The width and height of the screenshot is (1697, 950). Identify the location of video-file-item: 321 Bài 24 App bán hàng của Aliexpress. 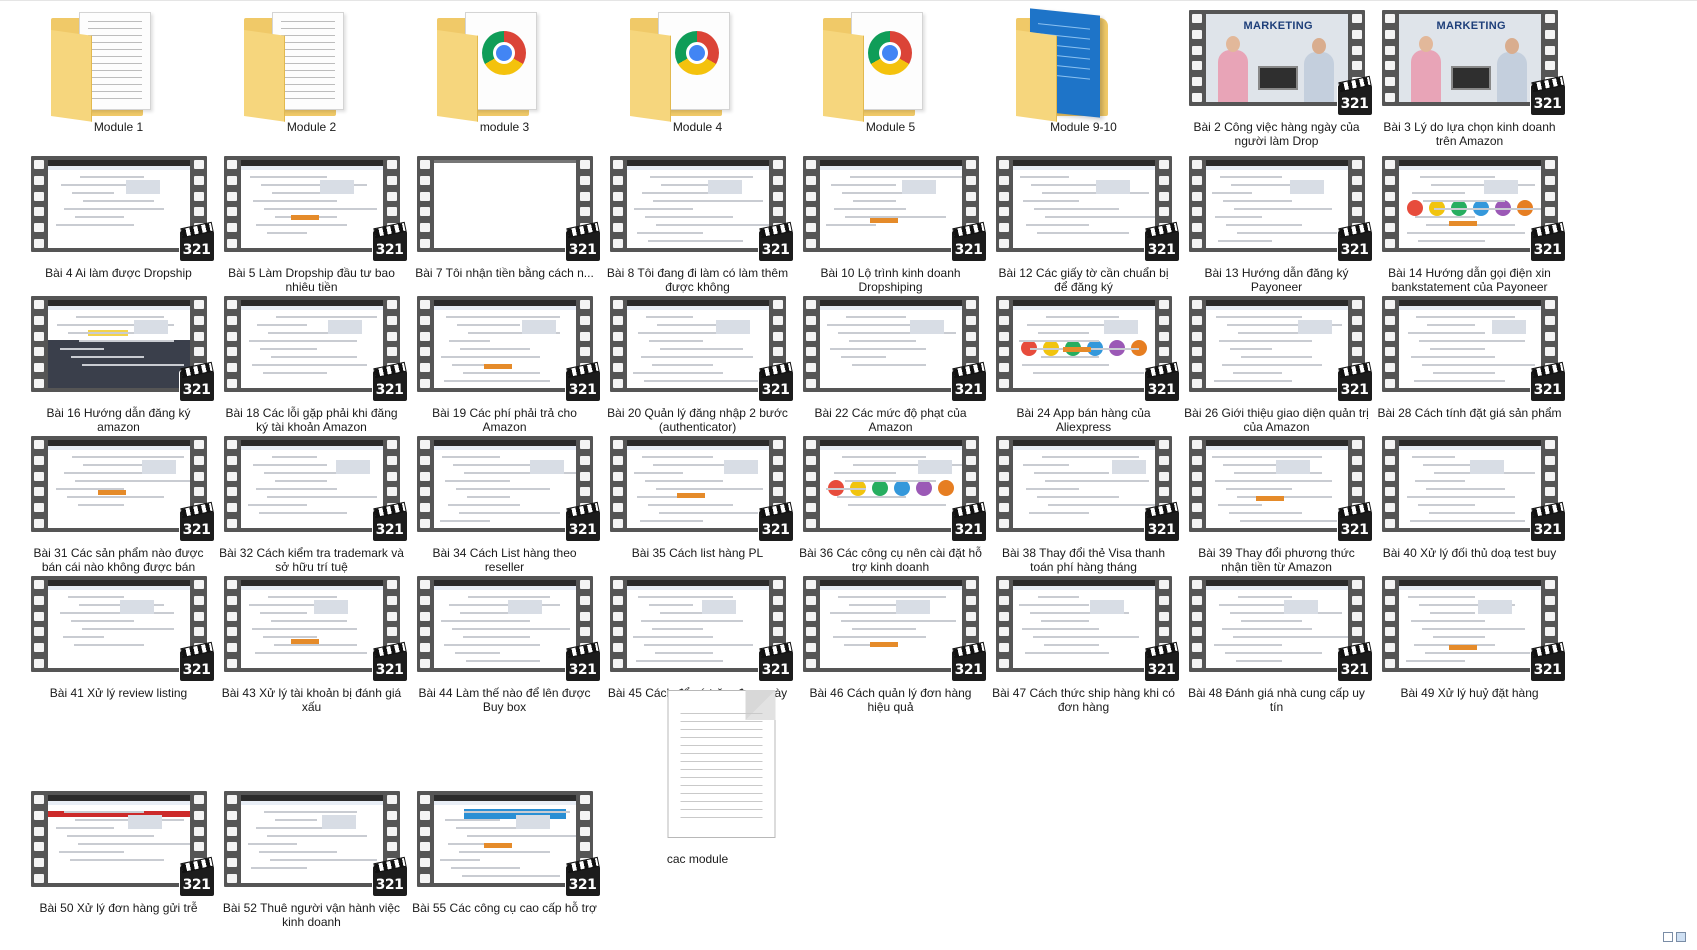
(1083, 362).